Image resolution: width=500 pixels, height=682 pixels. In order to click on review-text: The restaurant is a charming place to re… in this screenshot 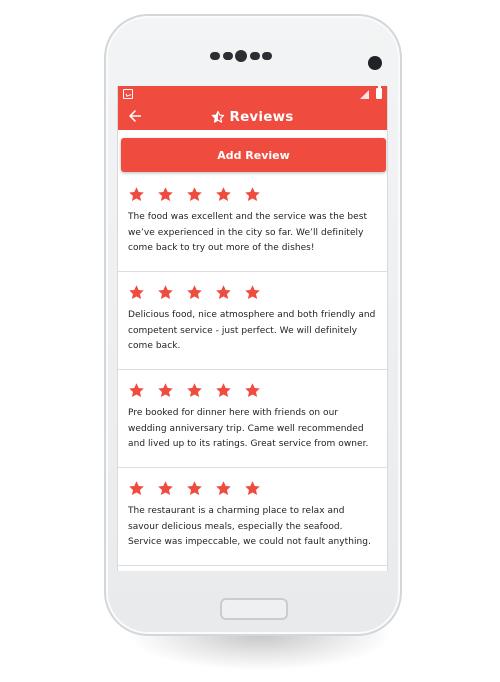, I will do `click(249, 526)`.